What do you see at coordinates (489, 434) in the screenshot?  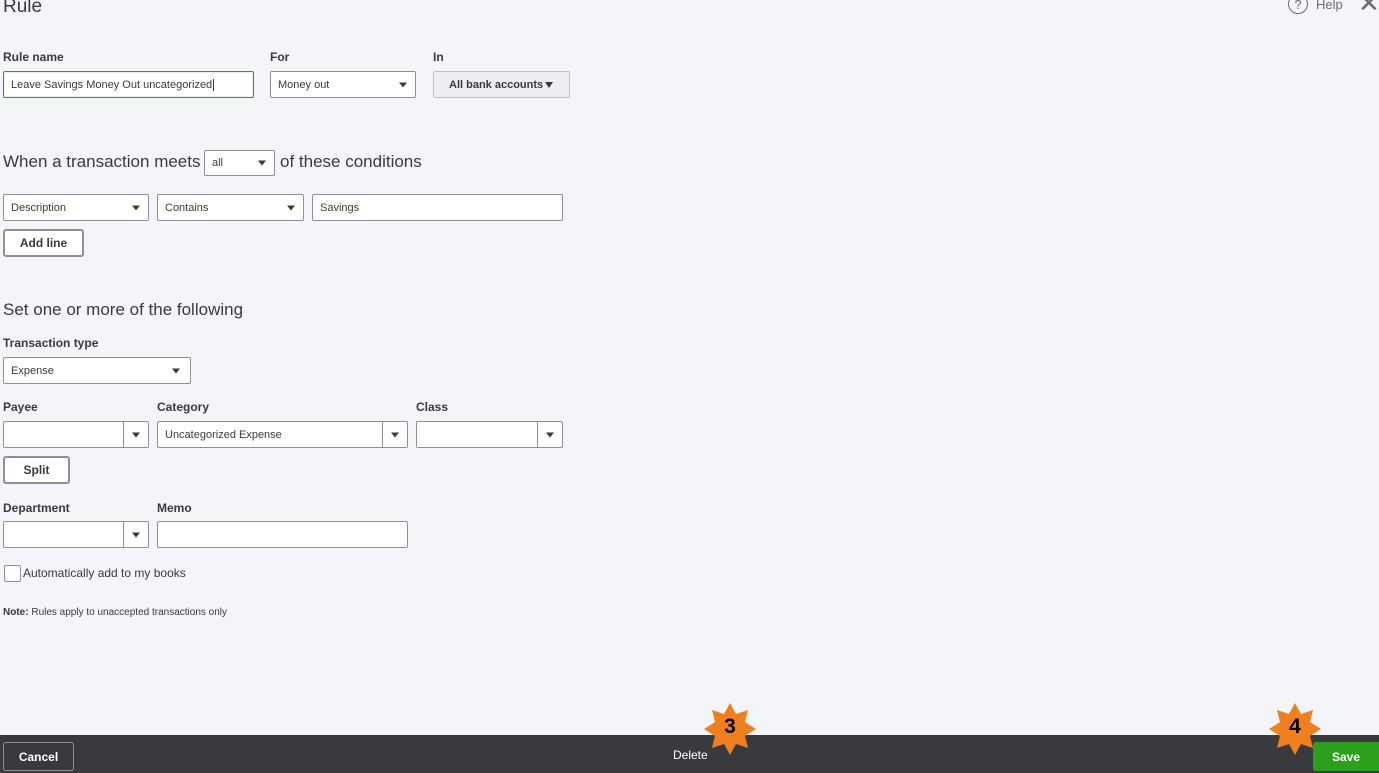 I see `class-combobox` at bounding box center [489, 434].